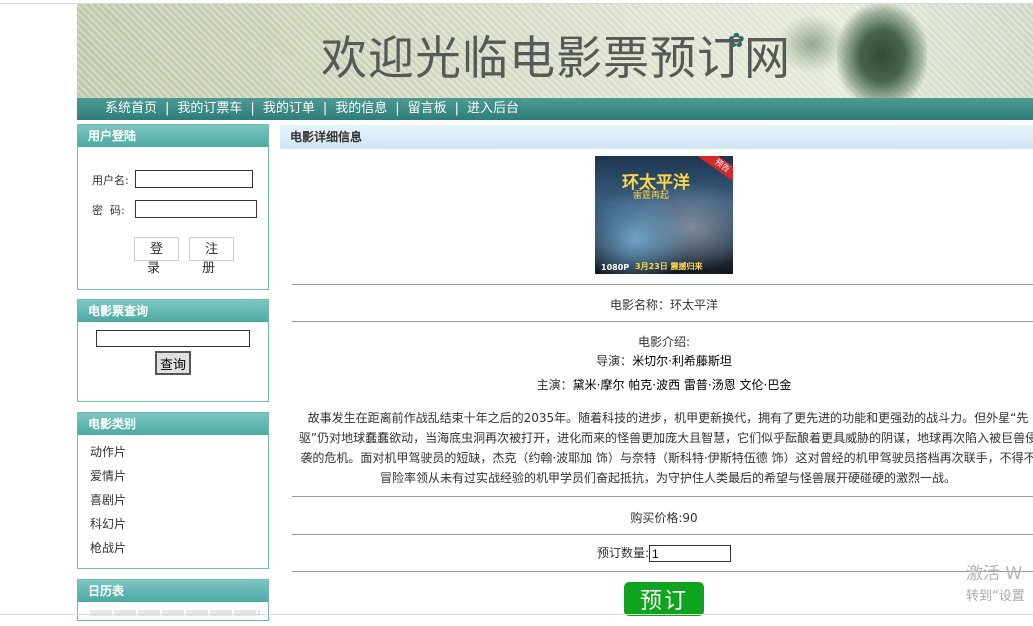 The image size is (1033, 626). Describe the element at coordinates (361, 108) in the screenshot. I see `nav-my-info: 我的信息` at that location.